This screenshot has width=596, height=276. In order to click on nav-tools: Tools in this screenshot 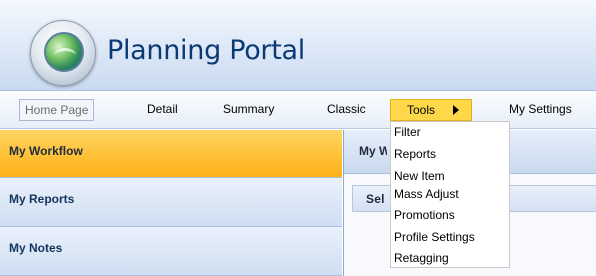, I will do `click(431, 110)`.